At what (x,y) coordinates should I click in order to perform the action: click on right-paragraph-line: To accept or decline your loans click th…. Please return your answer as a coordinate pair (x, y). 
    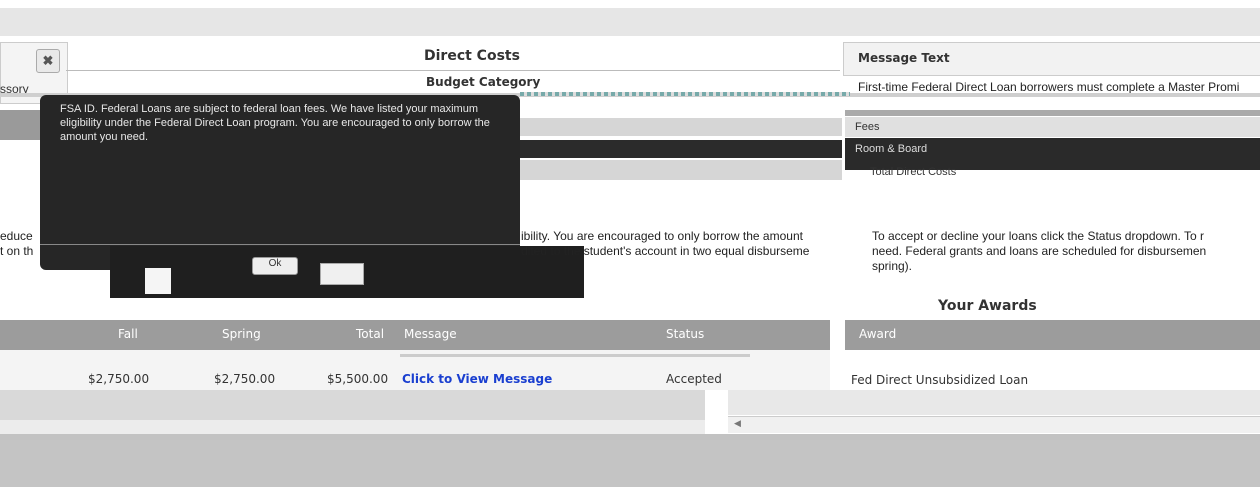
    Looking at the image, I should click on (1038, 236).